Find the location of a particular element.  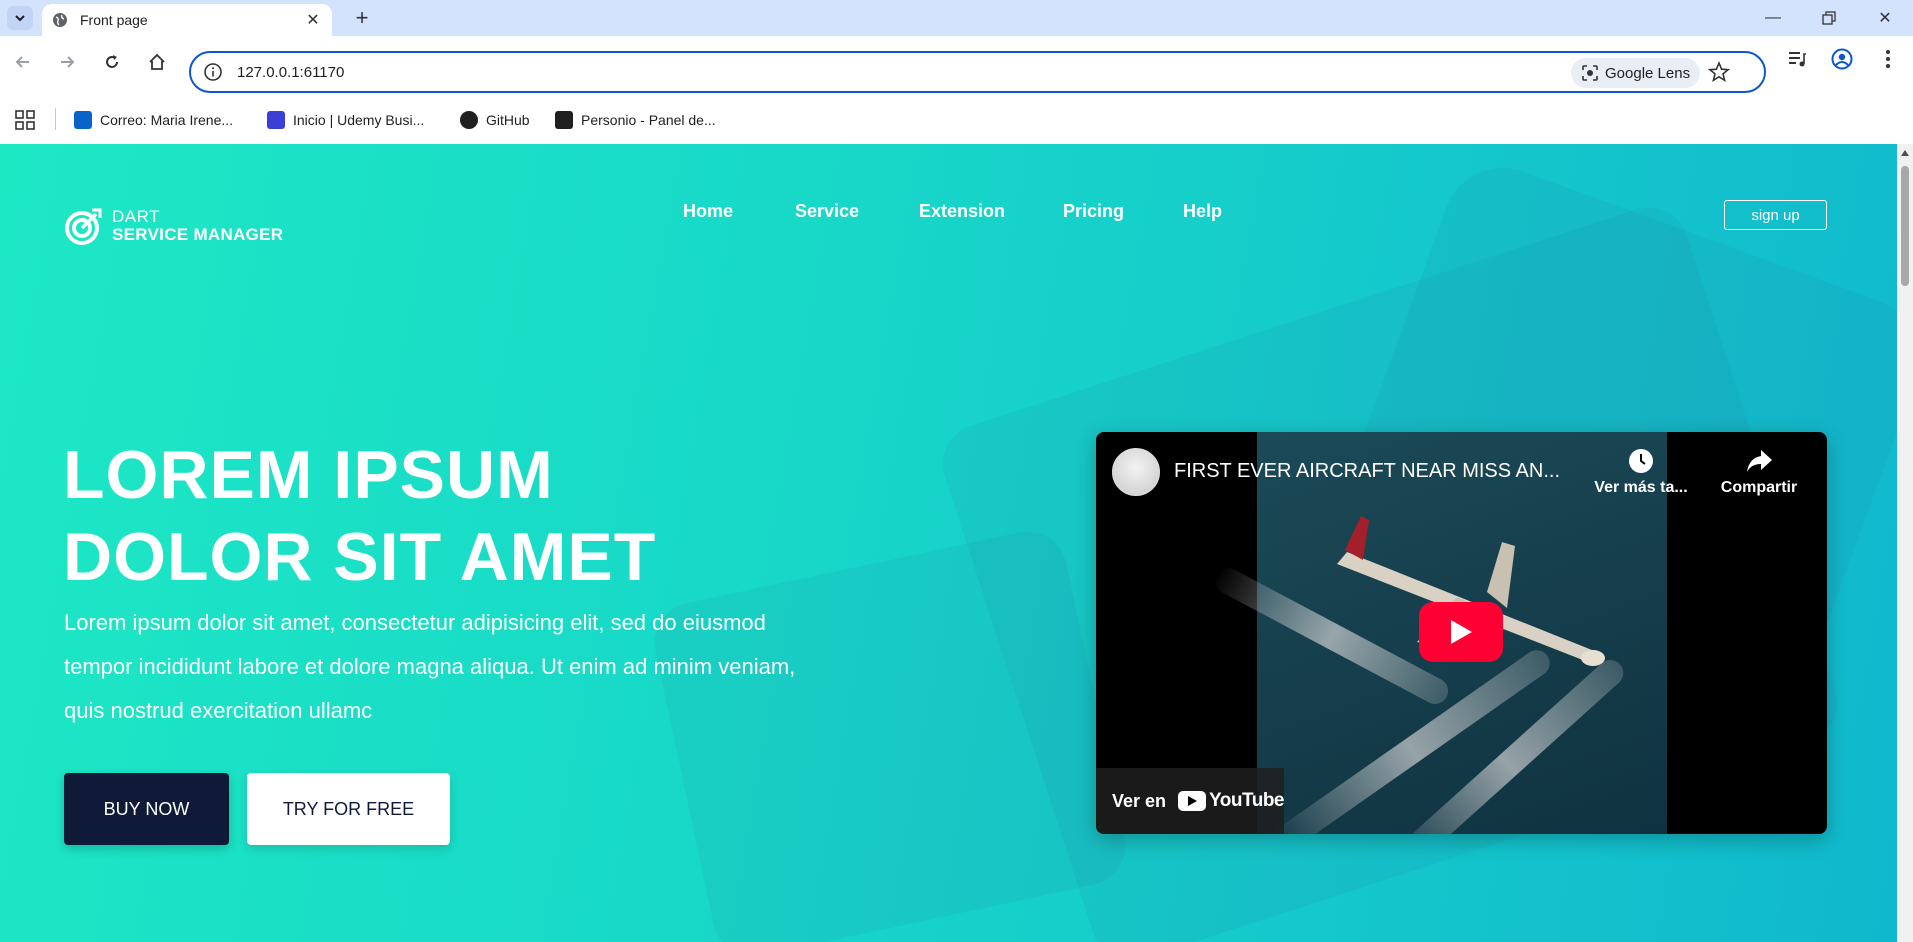

chevron-down-icon is located at coordinates (20, 18).